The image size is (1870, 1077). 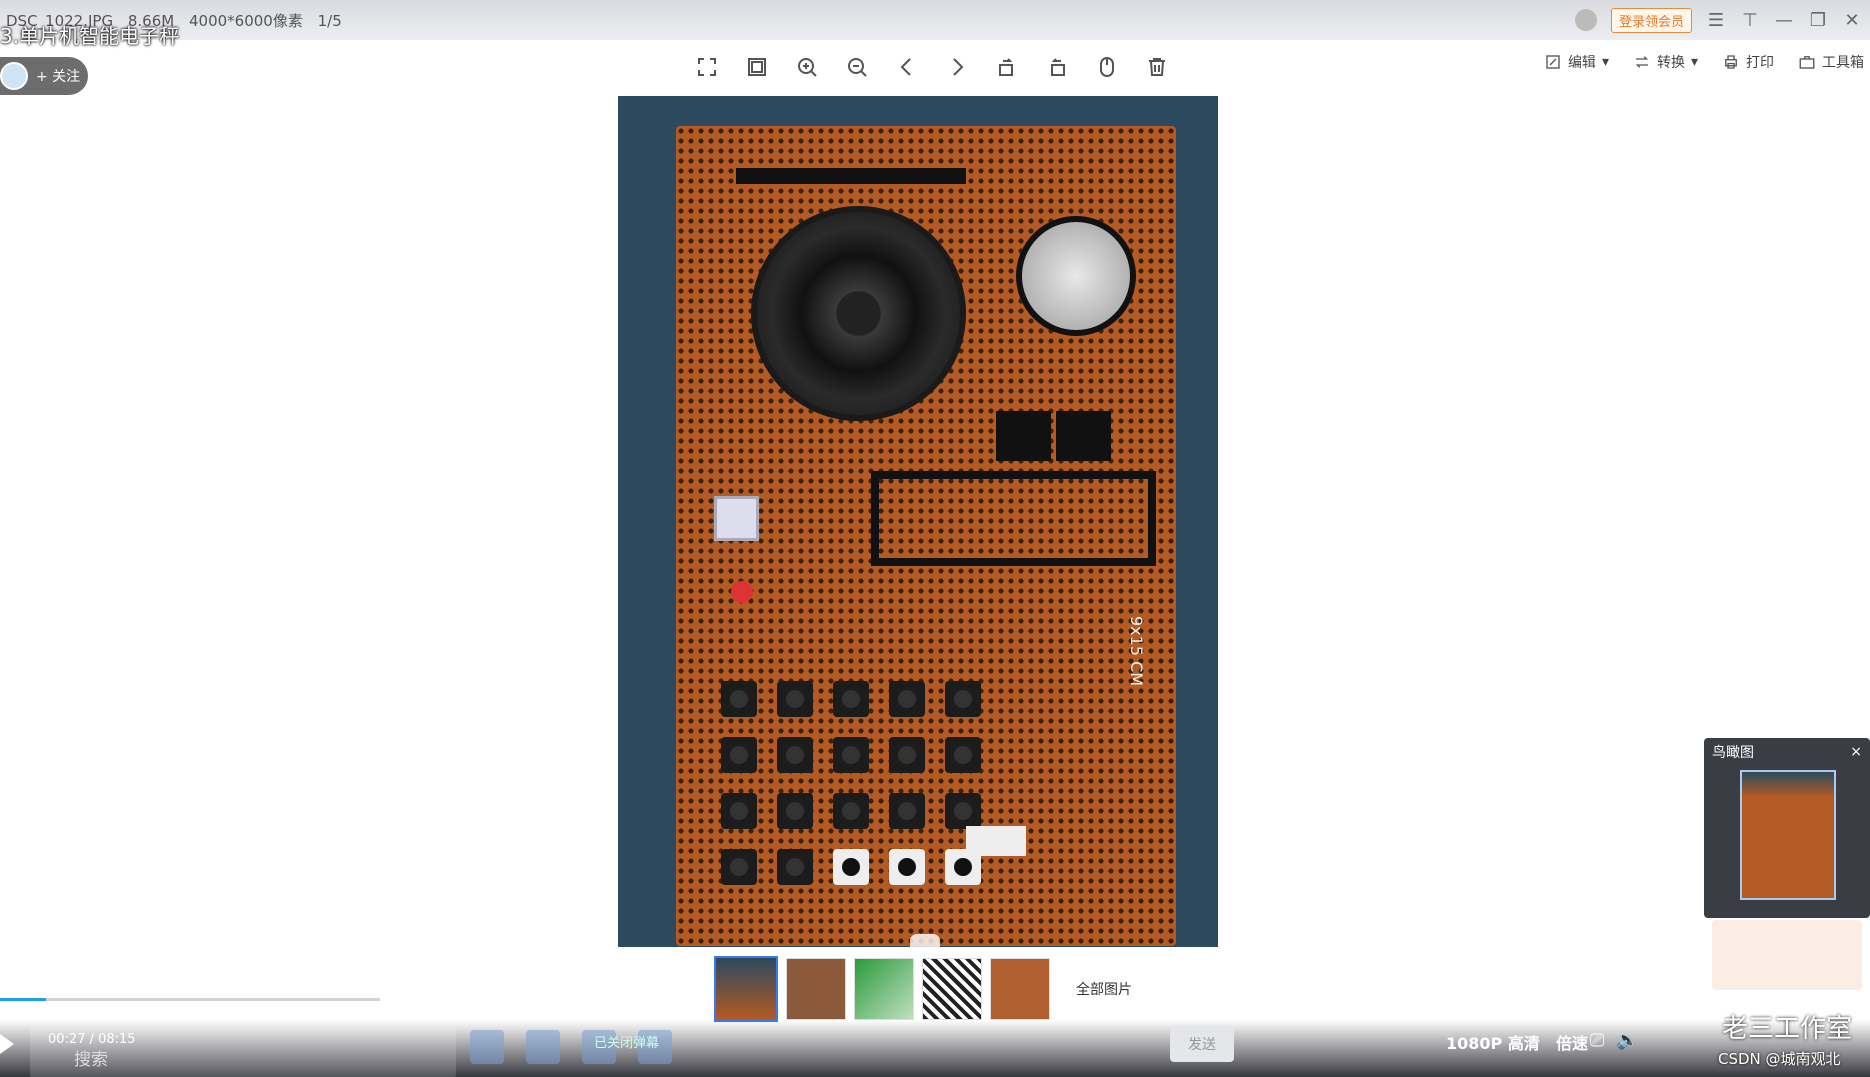 What do you see at coordinates (1572, 1042) in the screenshot?
I see `speed-button: 倍速` at bounding box center [1572, 1042].